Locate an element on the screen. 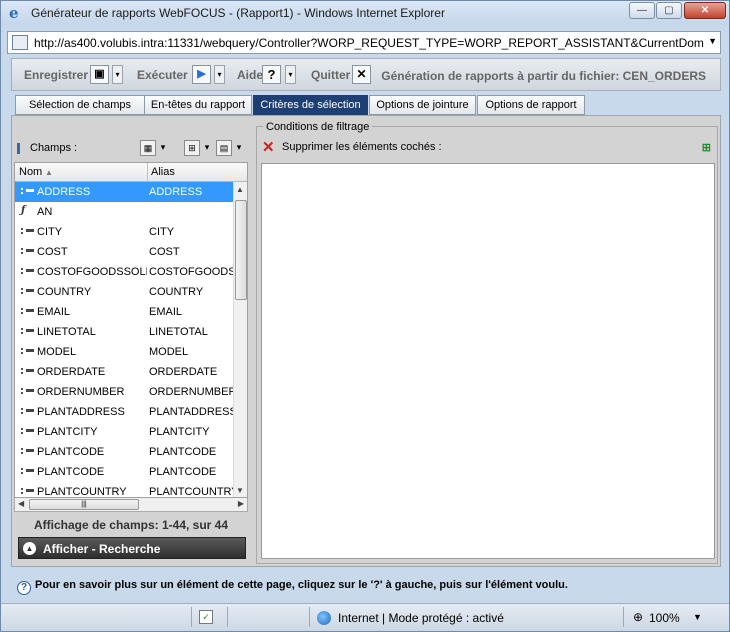 The width and height of the screenshot is (730, 632). help-label: Aide is located at coordinates (250, 75).